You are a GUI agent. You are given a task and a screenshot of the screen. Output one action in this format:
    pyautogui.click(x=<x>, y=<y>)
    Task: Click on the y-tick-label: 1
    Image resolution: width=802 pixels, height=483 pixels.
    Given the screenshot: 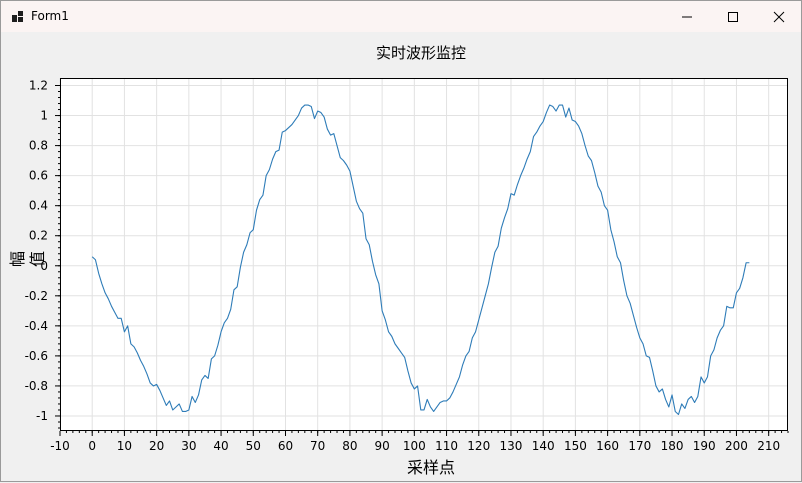 What is the action you would take?
    pyautogui.click(x=44, y=116)
    